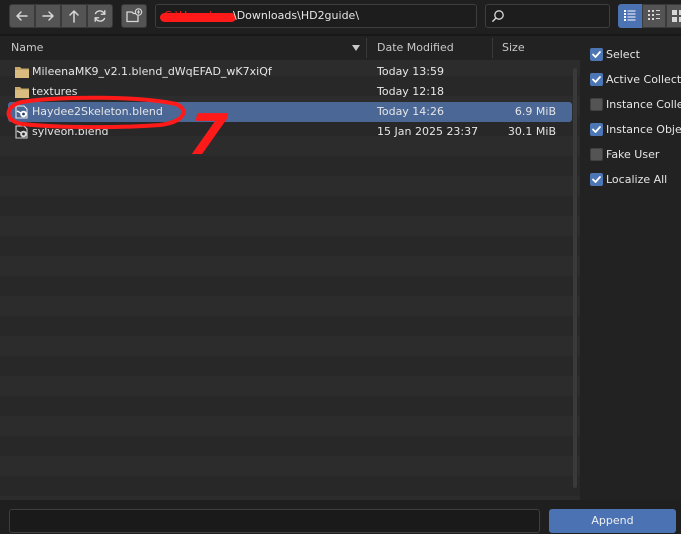 This screenshot has height=534, width=681. I want to click on option-instance-collections: Instance Collections, so click(635, 105).